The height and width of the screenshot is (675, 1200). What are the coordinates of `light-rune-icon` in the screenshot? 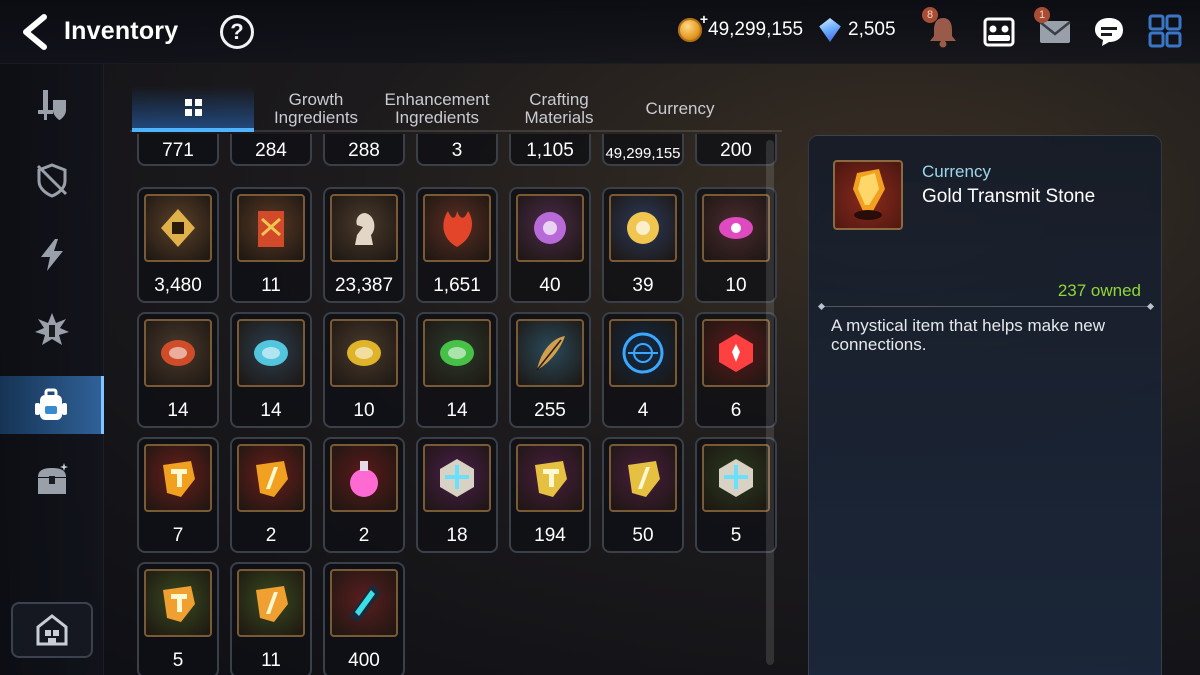 It's located at (364, 353).